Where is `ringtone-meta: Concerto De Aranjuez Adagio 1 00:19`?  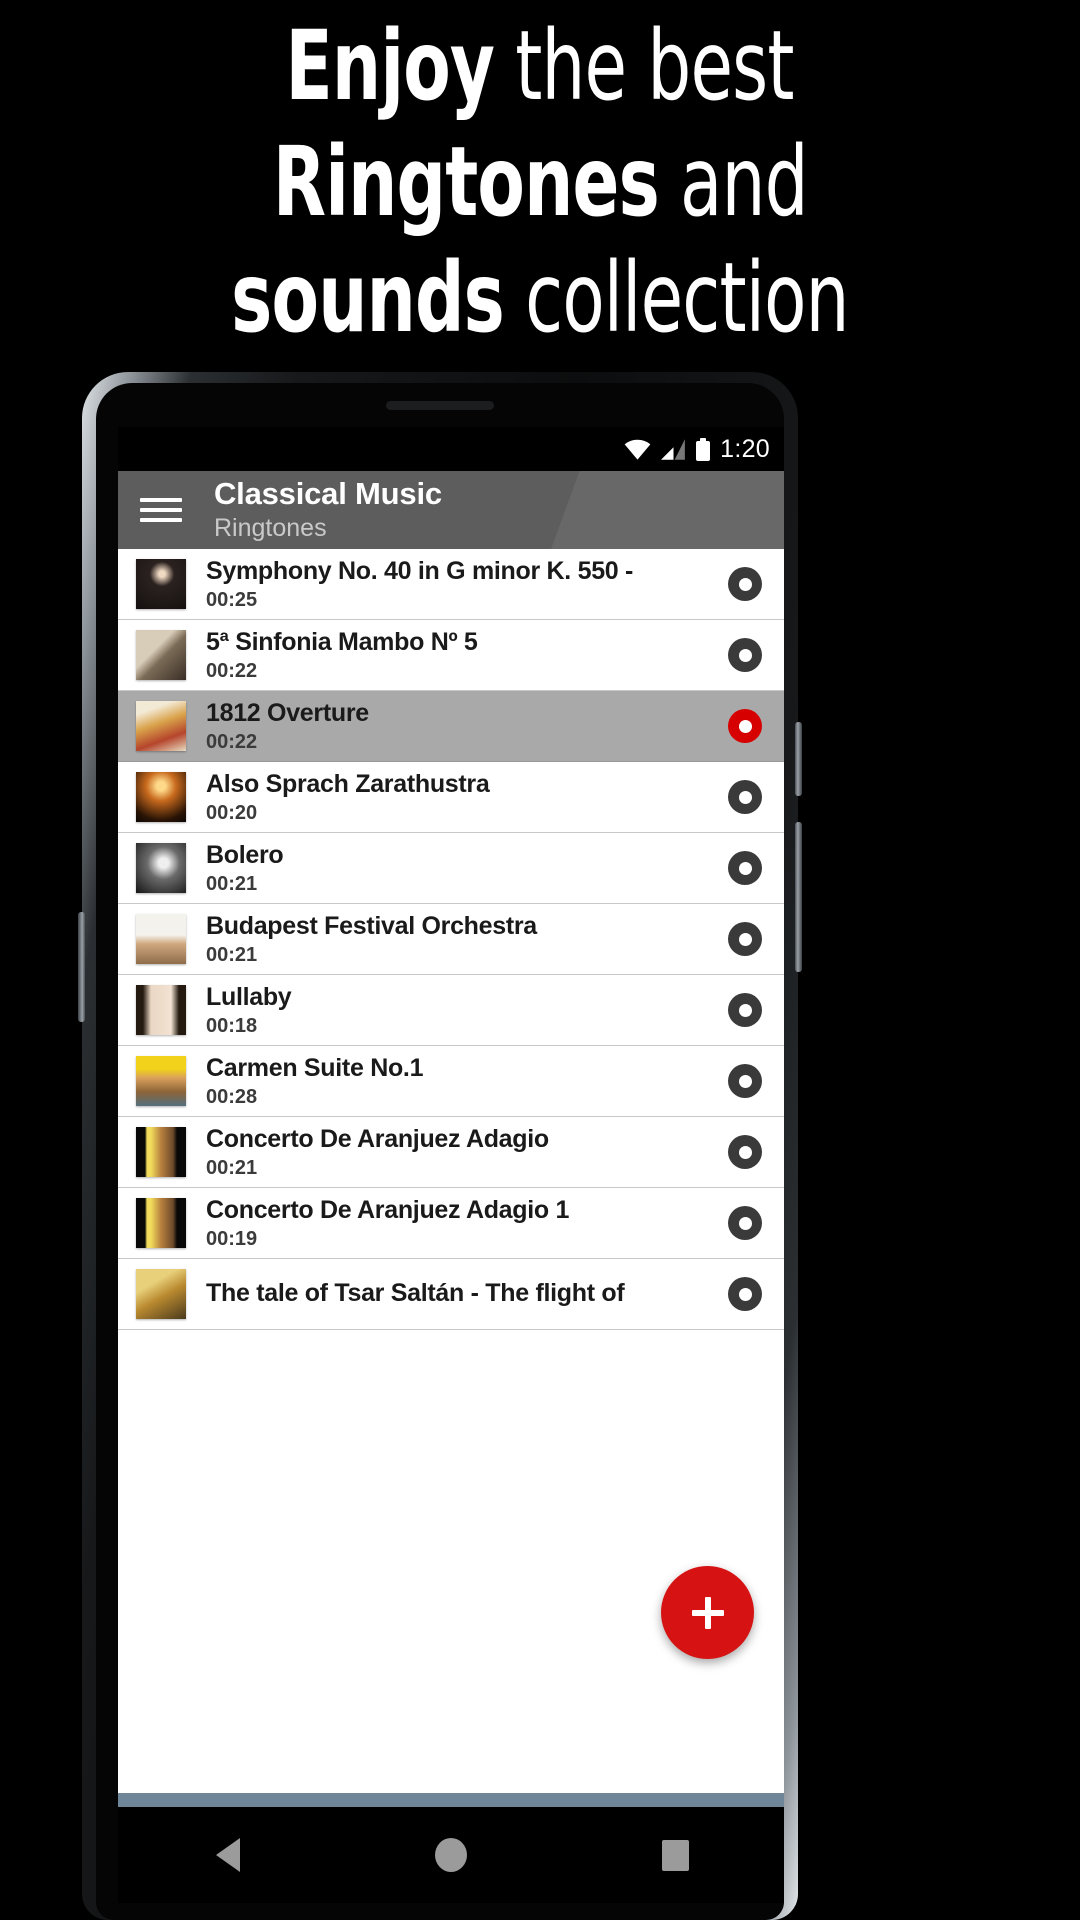
ringtone-meta: Concerto De Aranjuez Adagio 1 00:19 is located at coordinates (467, 1223).